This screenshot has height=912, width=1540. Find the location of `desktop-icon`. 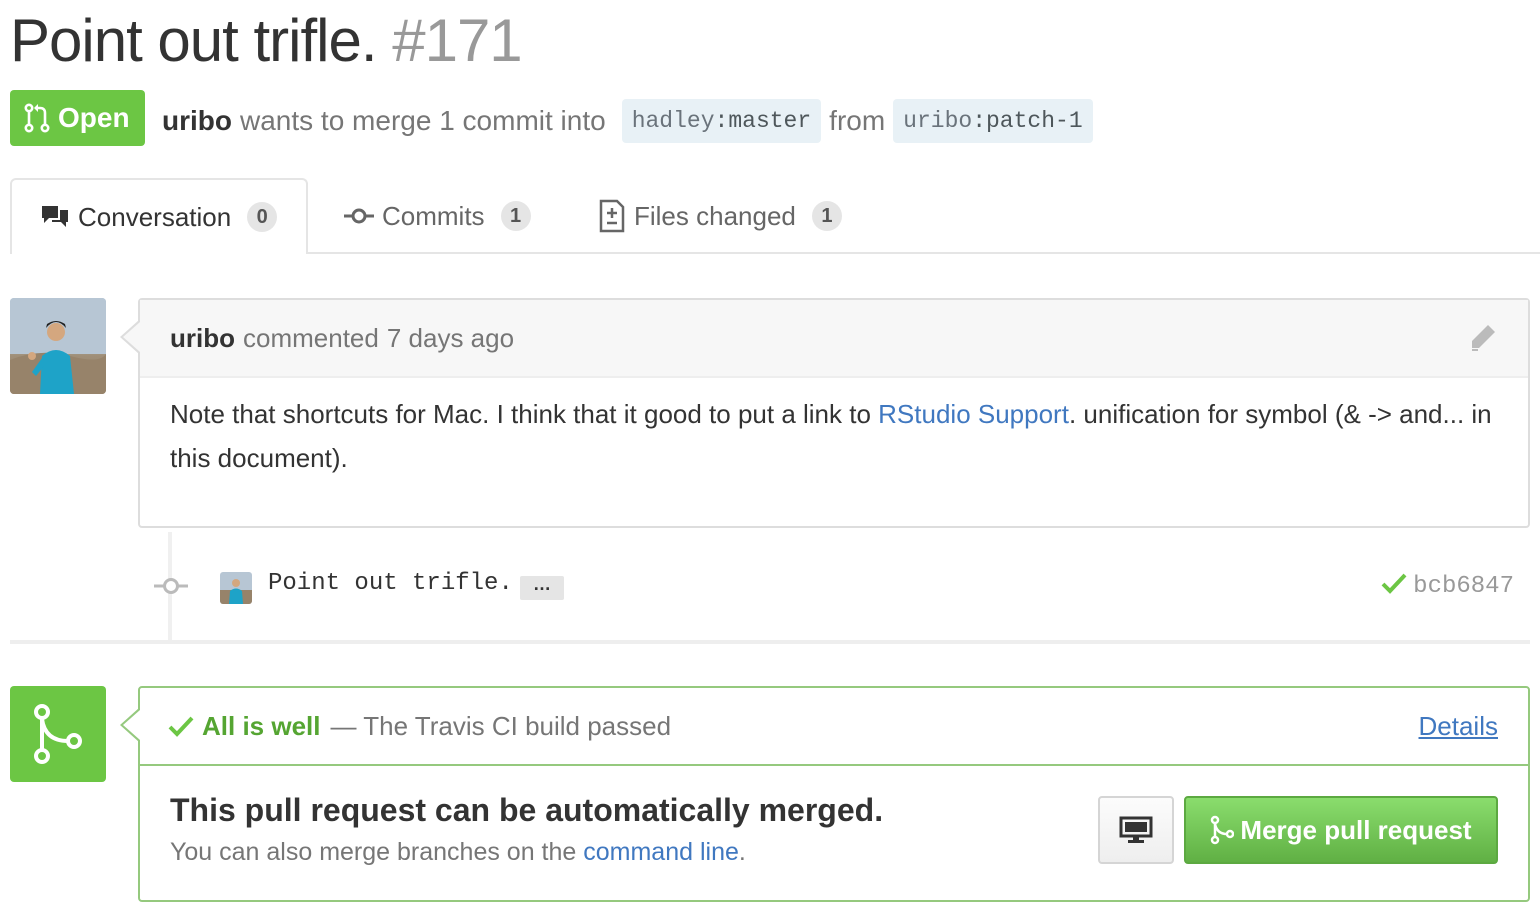

desktop-icon is located at coordinates (1136, 829).